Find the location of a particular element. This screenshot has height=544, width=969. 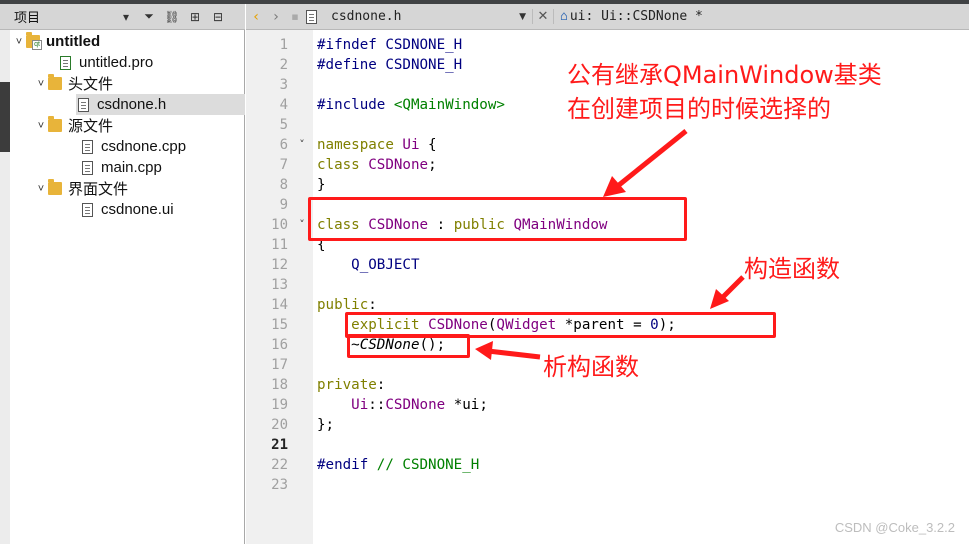

pro-file-icon is located at coordinates (65, 62).